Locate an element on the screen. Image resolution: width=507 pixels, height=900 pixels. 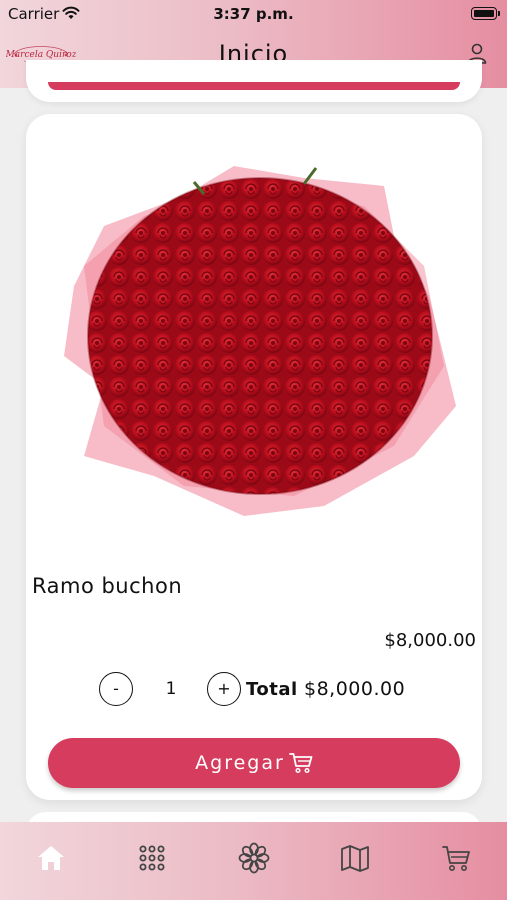
total-amount: $8,000.00 is located at coordinates (355, 689).